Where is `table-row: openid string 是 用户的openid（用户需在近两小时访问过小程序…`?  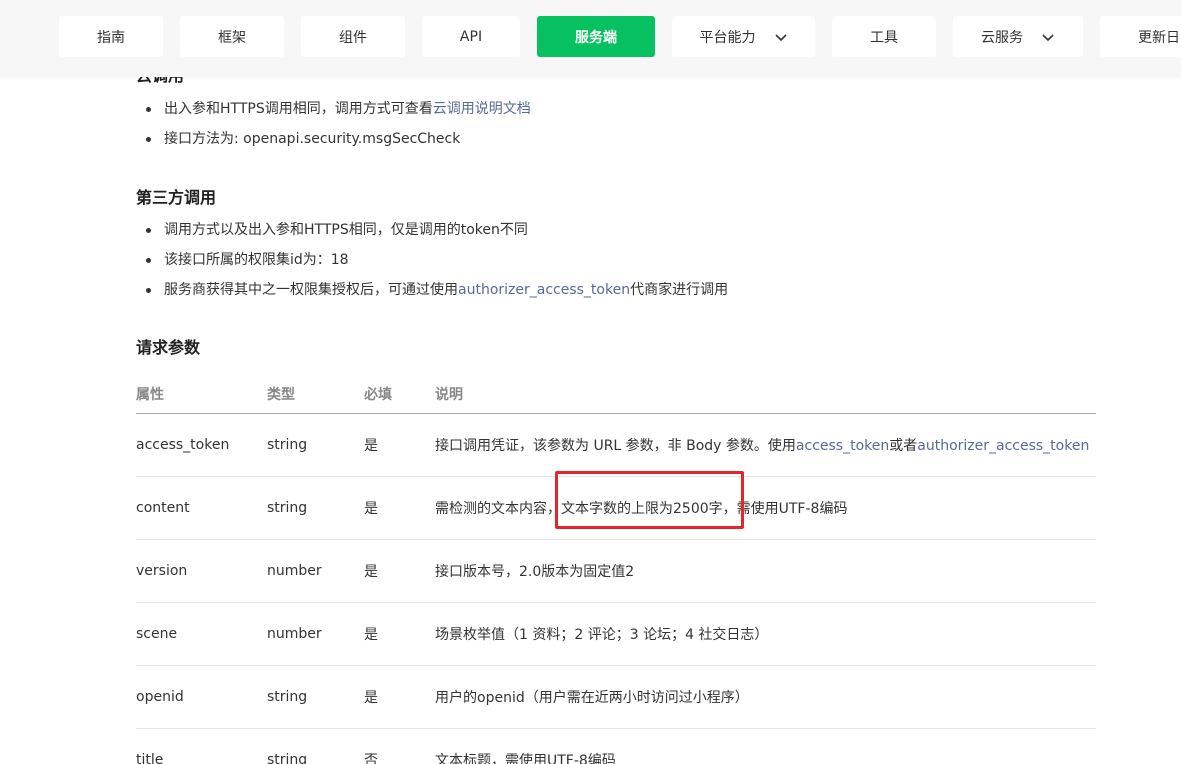 table-row: openid string 是 用户的openid（用户需在近两小时访问过小程序… is located at coordinates (616, 697).